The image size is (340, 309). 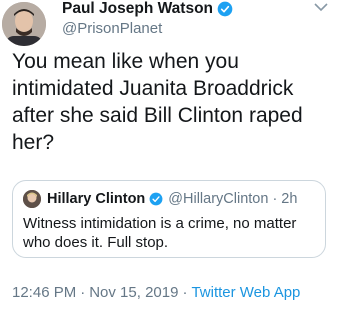 I want to click on author-handle: @PrisonPlanet, so click(x=112, y=28).